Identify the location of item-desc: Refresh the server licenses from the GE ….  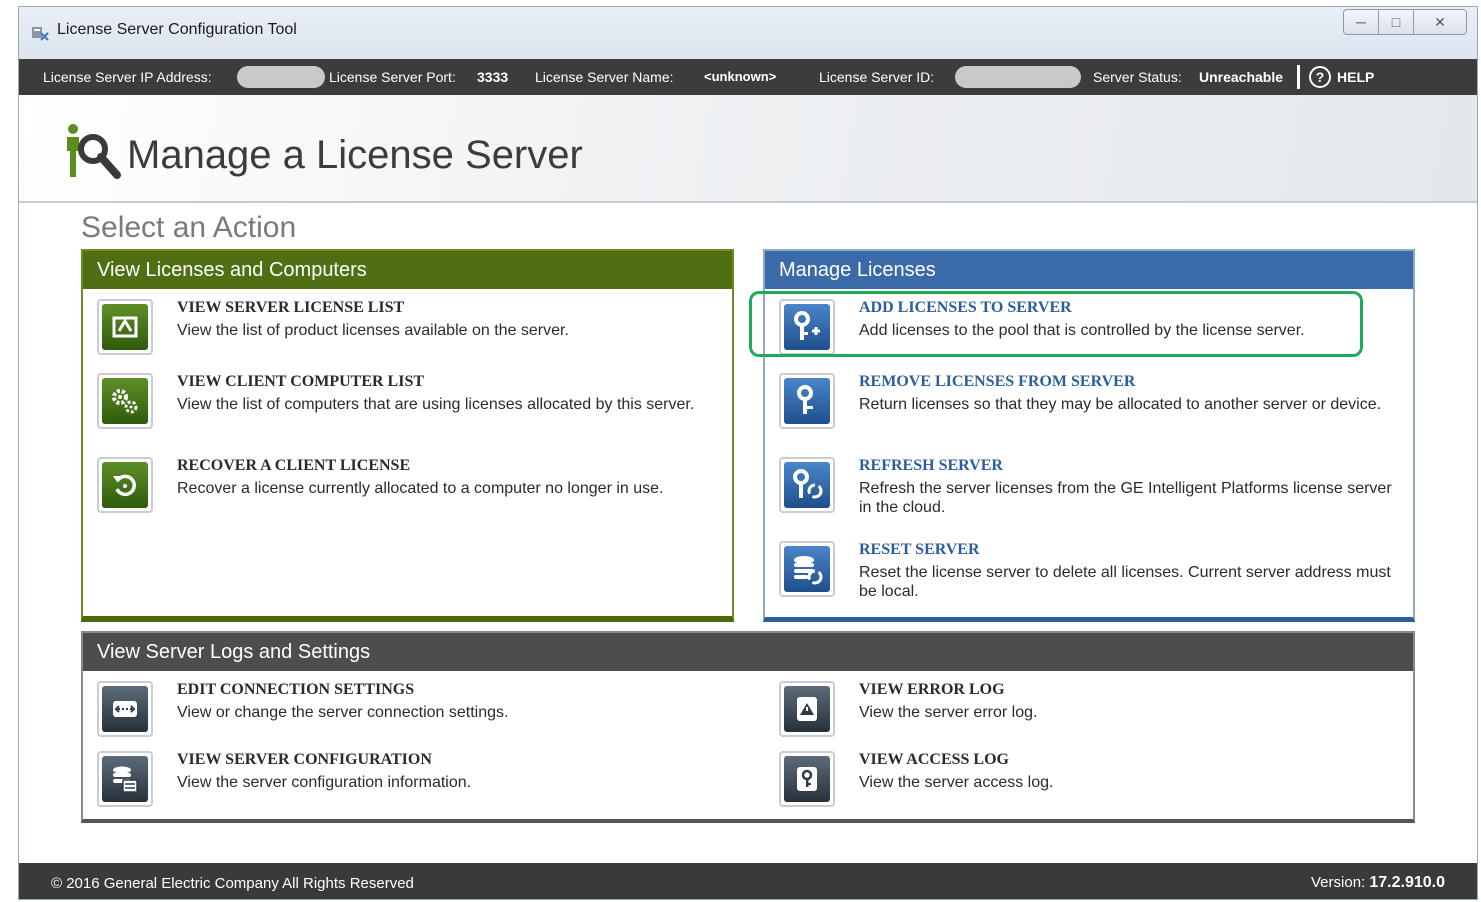
(1125, 498).